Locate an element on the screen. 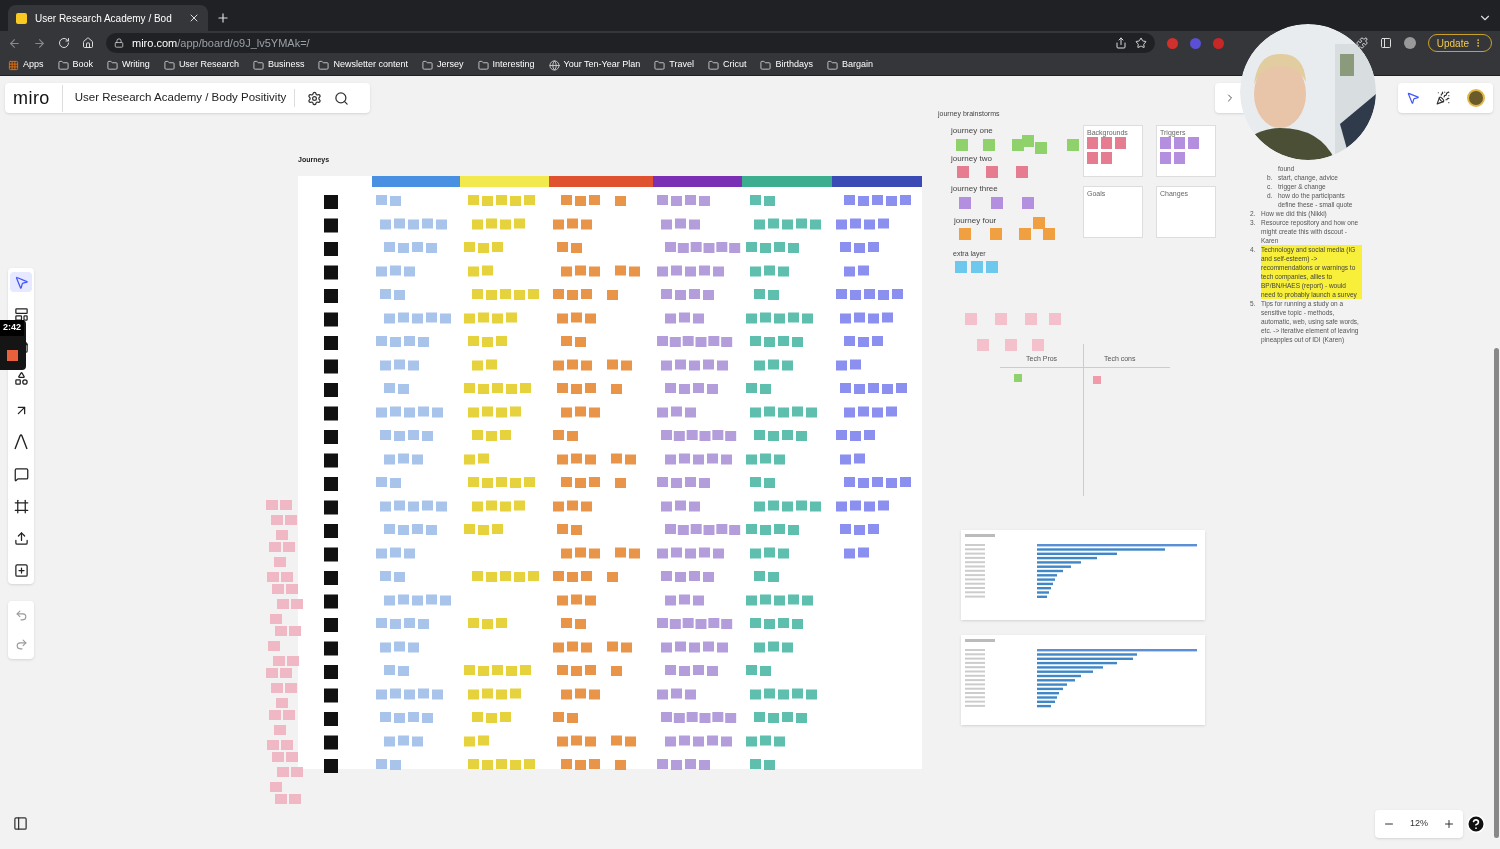  back-icon is located at coordinates (14, 43).